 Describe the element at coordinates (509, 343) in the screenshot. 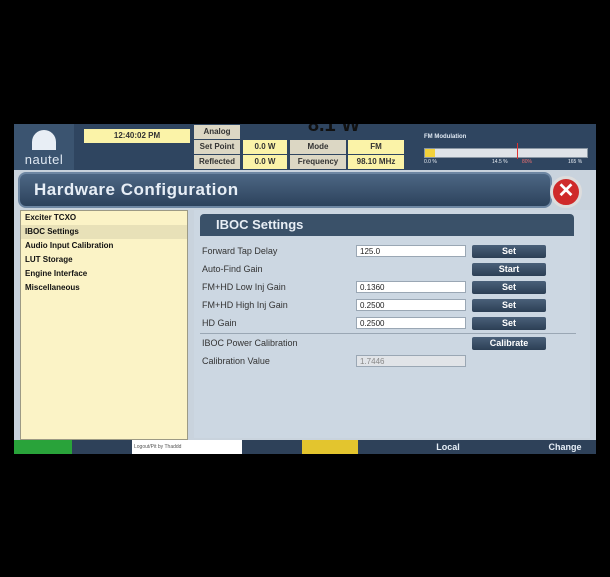

I see `calibrate-button: Calibrate` at that location.